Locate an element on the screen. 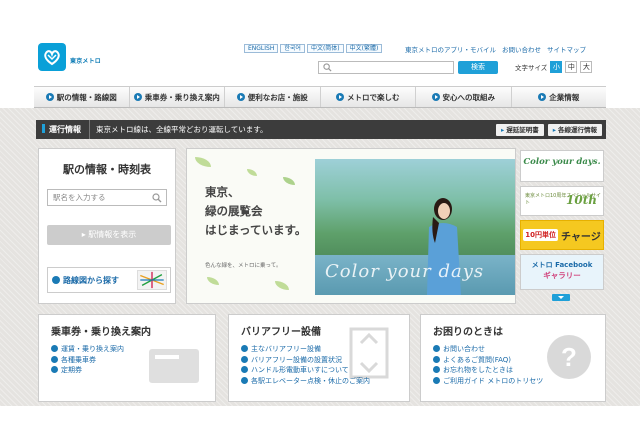  status-label: 運行情報 is located at coordinates (63, 129).